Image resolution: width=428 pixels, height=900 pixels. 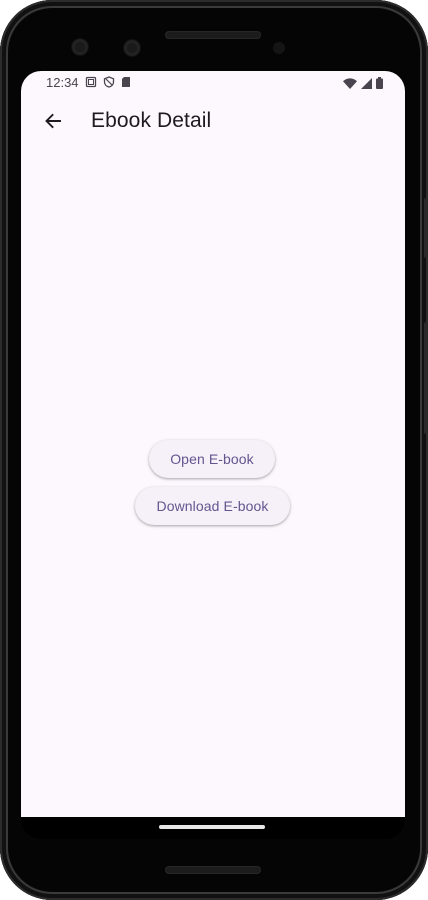 I want to click on battery-icon, so click(x=379, y=83).